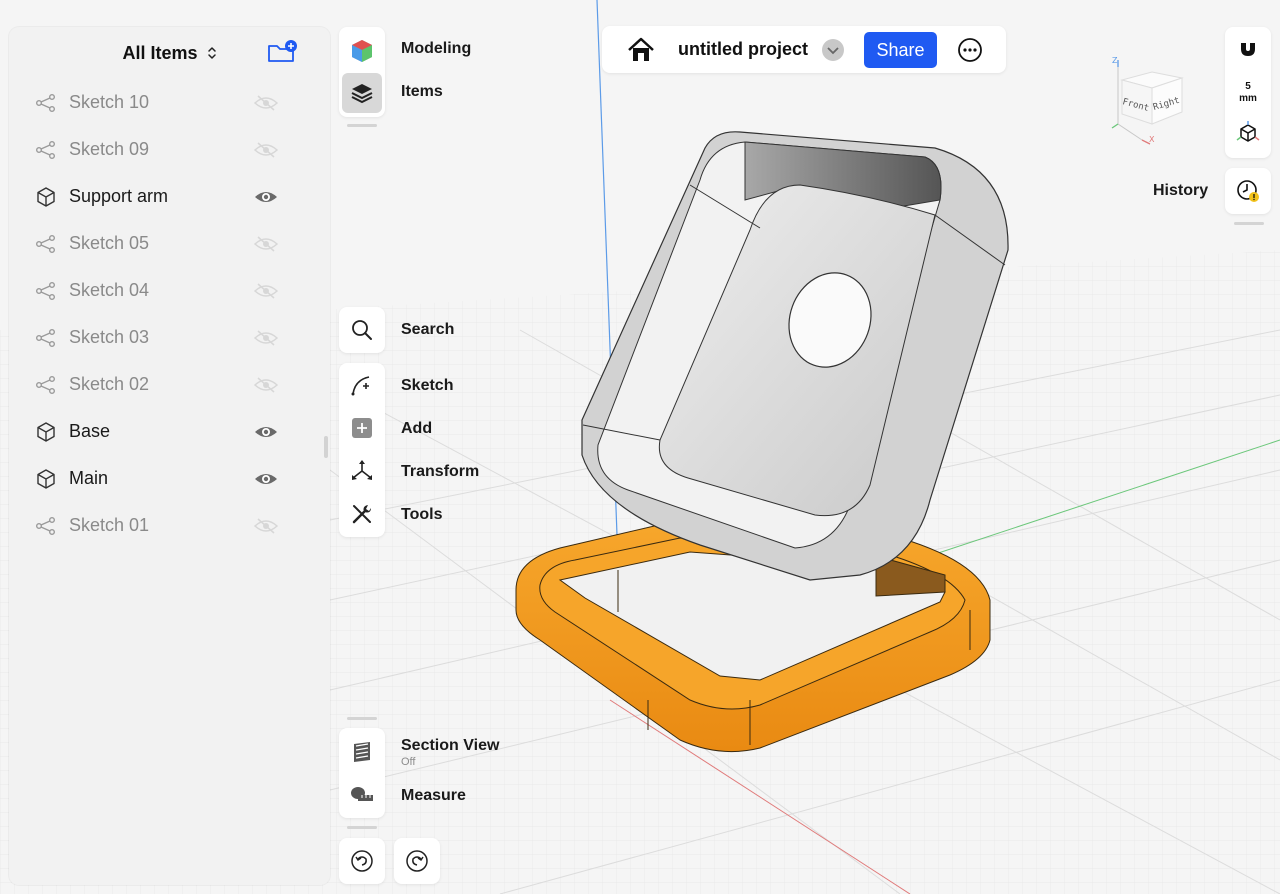 This screenshot has height=894, width=1280. What do you see at coordinates (362, 827) in the screenshot?
I see `toolbar-divider` at bounding box center [362, 827].